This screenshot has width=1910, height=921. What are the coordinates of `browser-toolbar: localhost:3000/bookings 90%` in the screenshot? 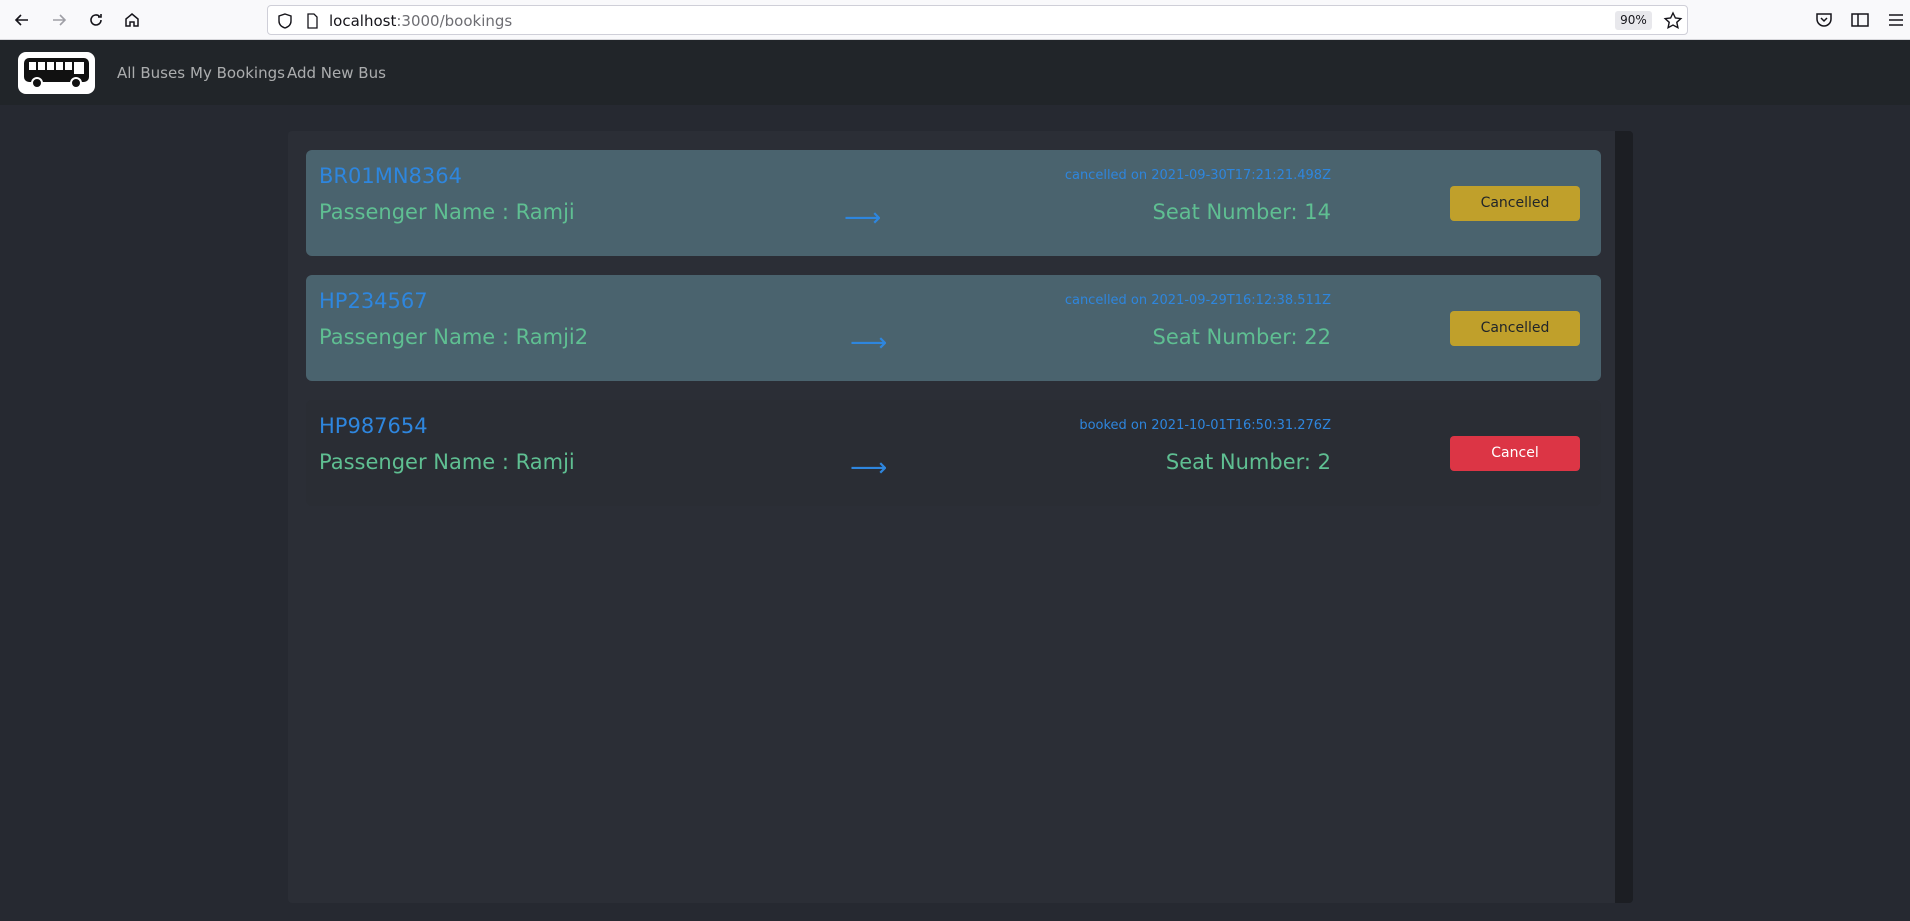 It's located at (955, 20).